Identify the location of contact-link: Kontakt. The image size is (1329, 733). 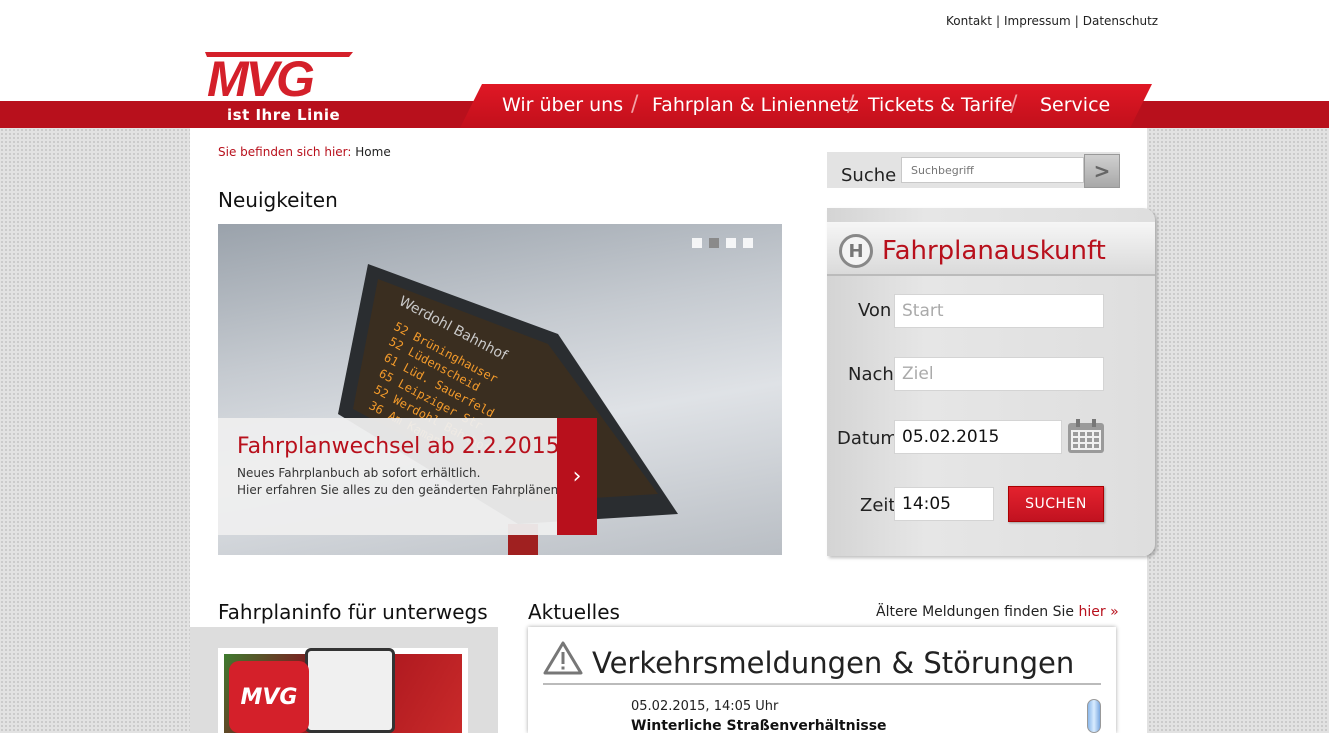
(969, 21).